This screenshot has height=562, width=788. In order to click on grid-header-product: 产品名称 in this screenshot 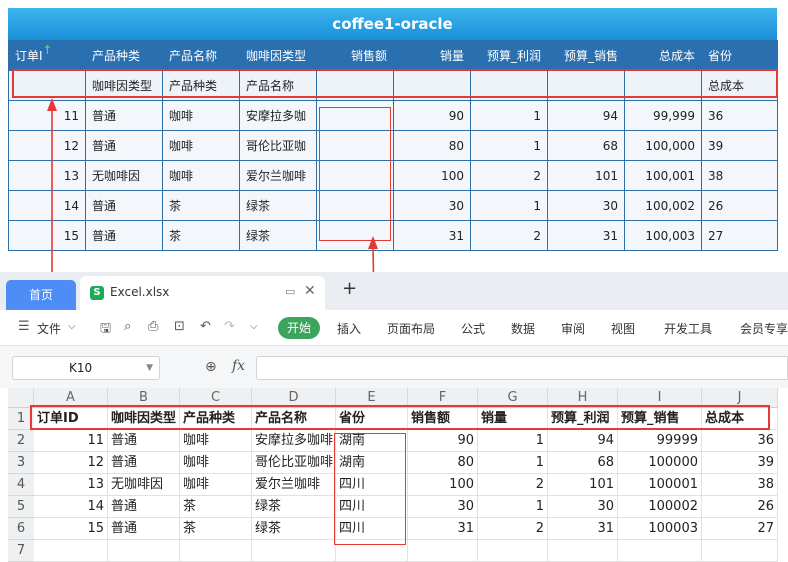, I will do `click(201, 55)`.